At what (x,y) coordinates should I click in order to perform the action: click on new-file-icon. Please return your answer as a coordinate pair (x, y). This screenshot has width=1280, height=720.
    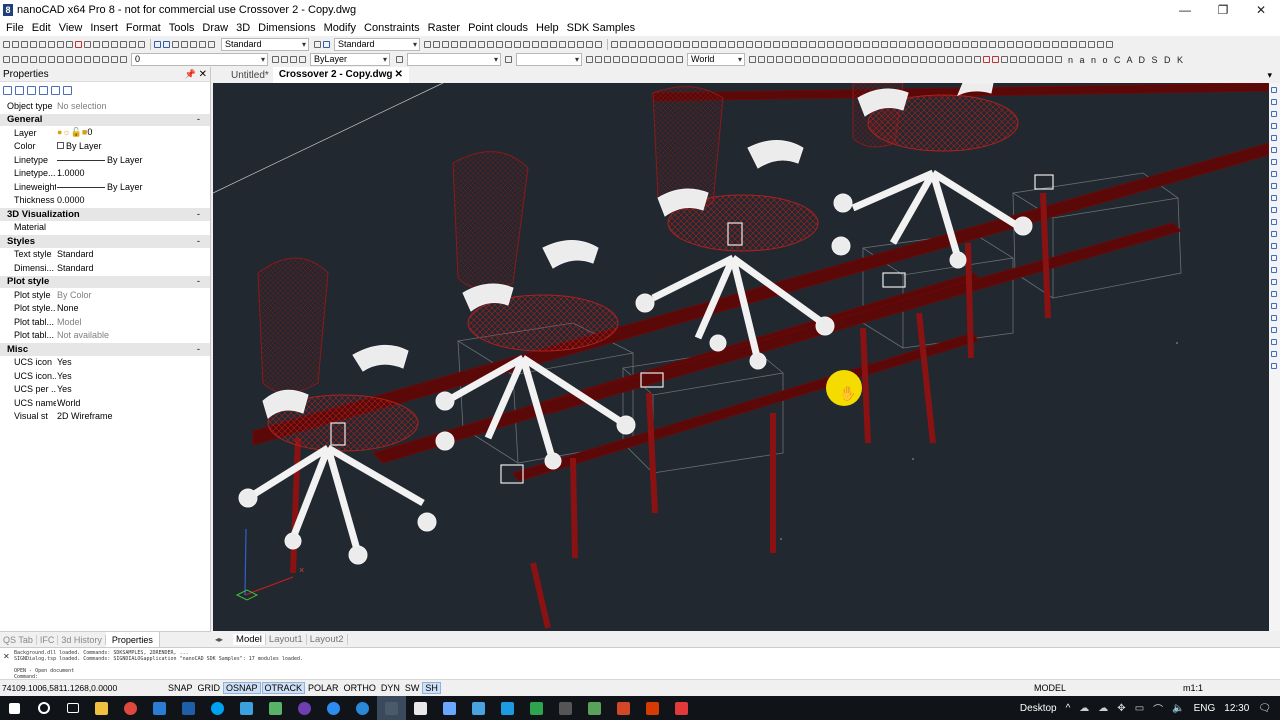
    Looking at the image, I should click on (6, 44).